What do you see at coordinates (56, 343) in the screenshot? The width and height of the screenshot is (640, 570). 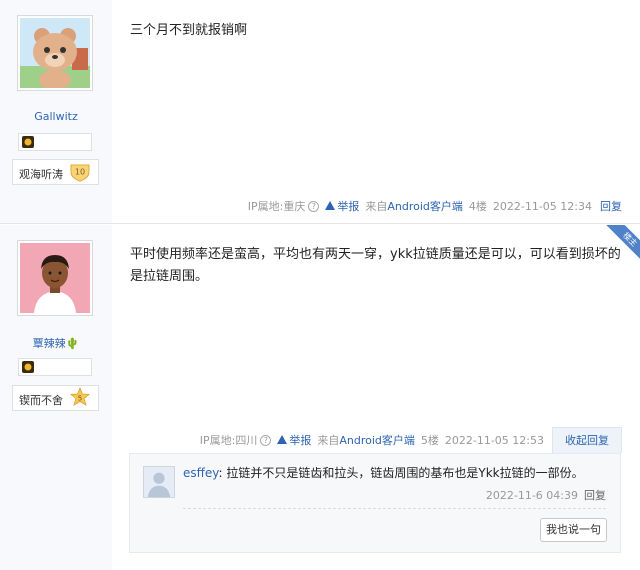 I see `username: 覃辣辣🌵` at bounding box center [56, 343].